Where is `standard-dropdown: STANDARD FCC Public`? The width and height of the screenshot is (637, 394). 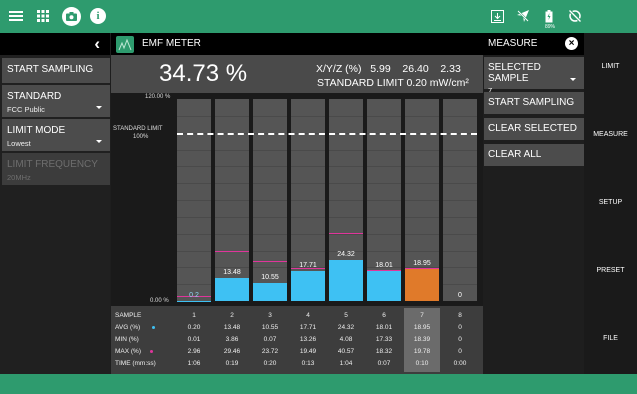
standard-dropdown: STANDARD FCC Public is located at coordinates (56, 101).